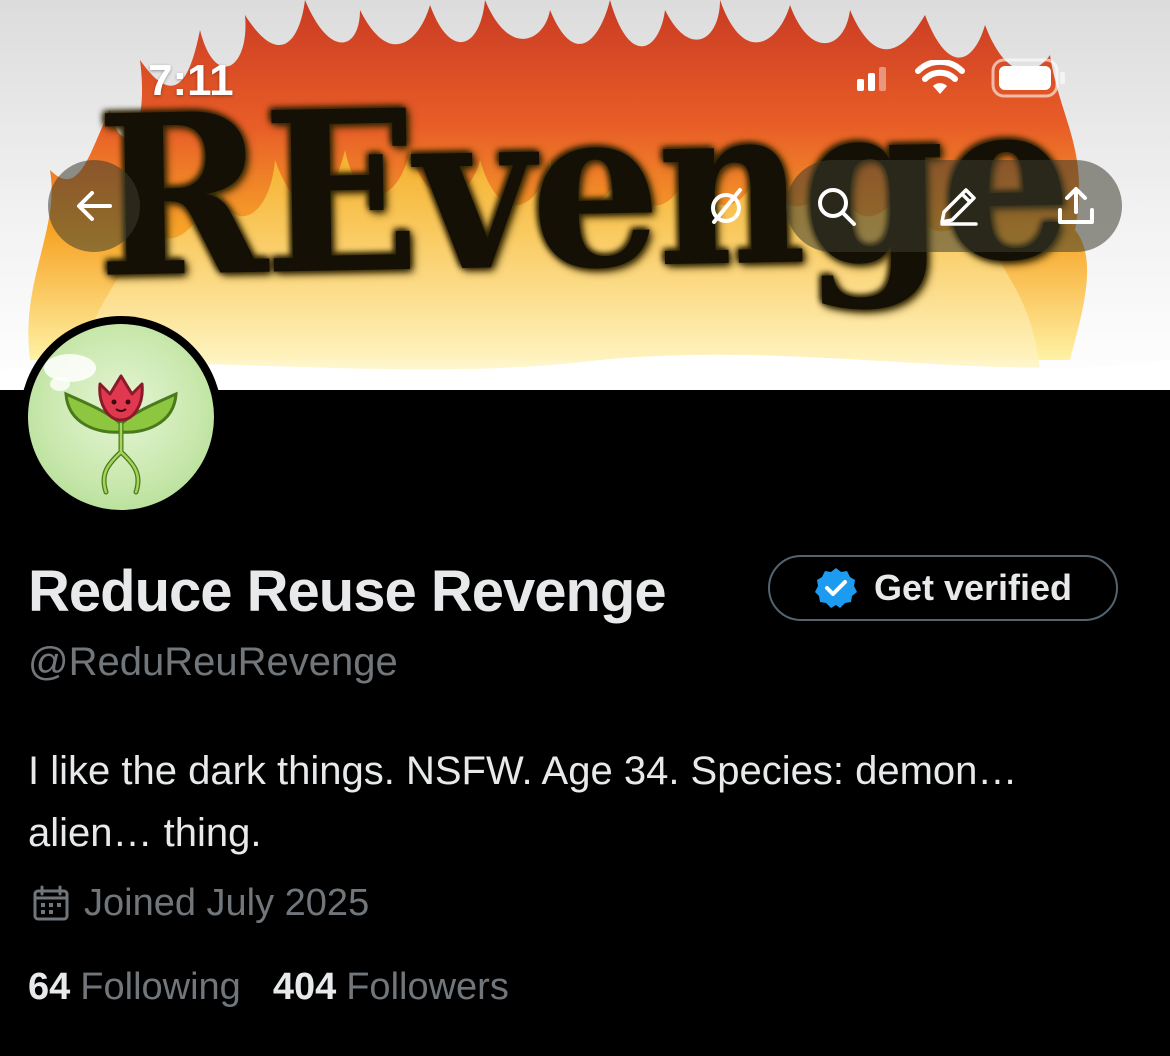 Image resolution: width=1170 pixels, height=1056 pixels. Describe the element at coordinates (427, 987) in the screenshot. I see `followers-label: Followers` at that location.